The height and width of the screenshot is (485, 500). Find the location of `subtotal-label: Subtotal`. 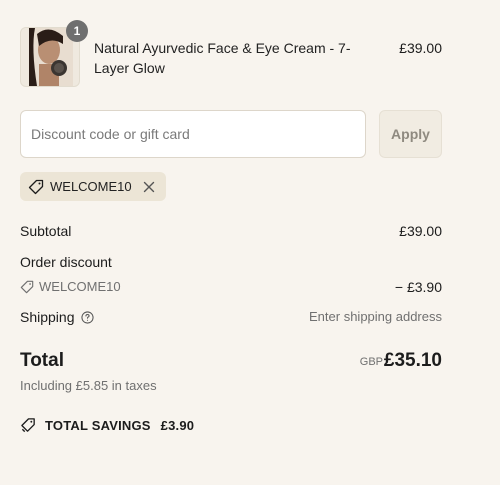

subtotal-label: Subtotal is located at coordinates (46, 231).